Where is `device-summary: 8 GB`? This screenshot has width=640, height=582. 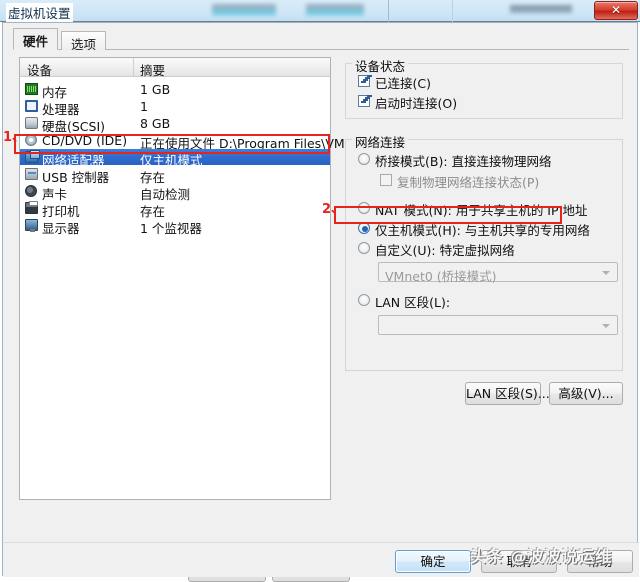 device-summary: 8 GB is located at coordinates (155, 123).